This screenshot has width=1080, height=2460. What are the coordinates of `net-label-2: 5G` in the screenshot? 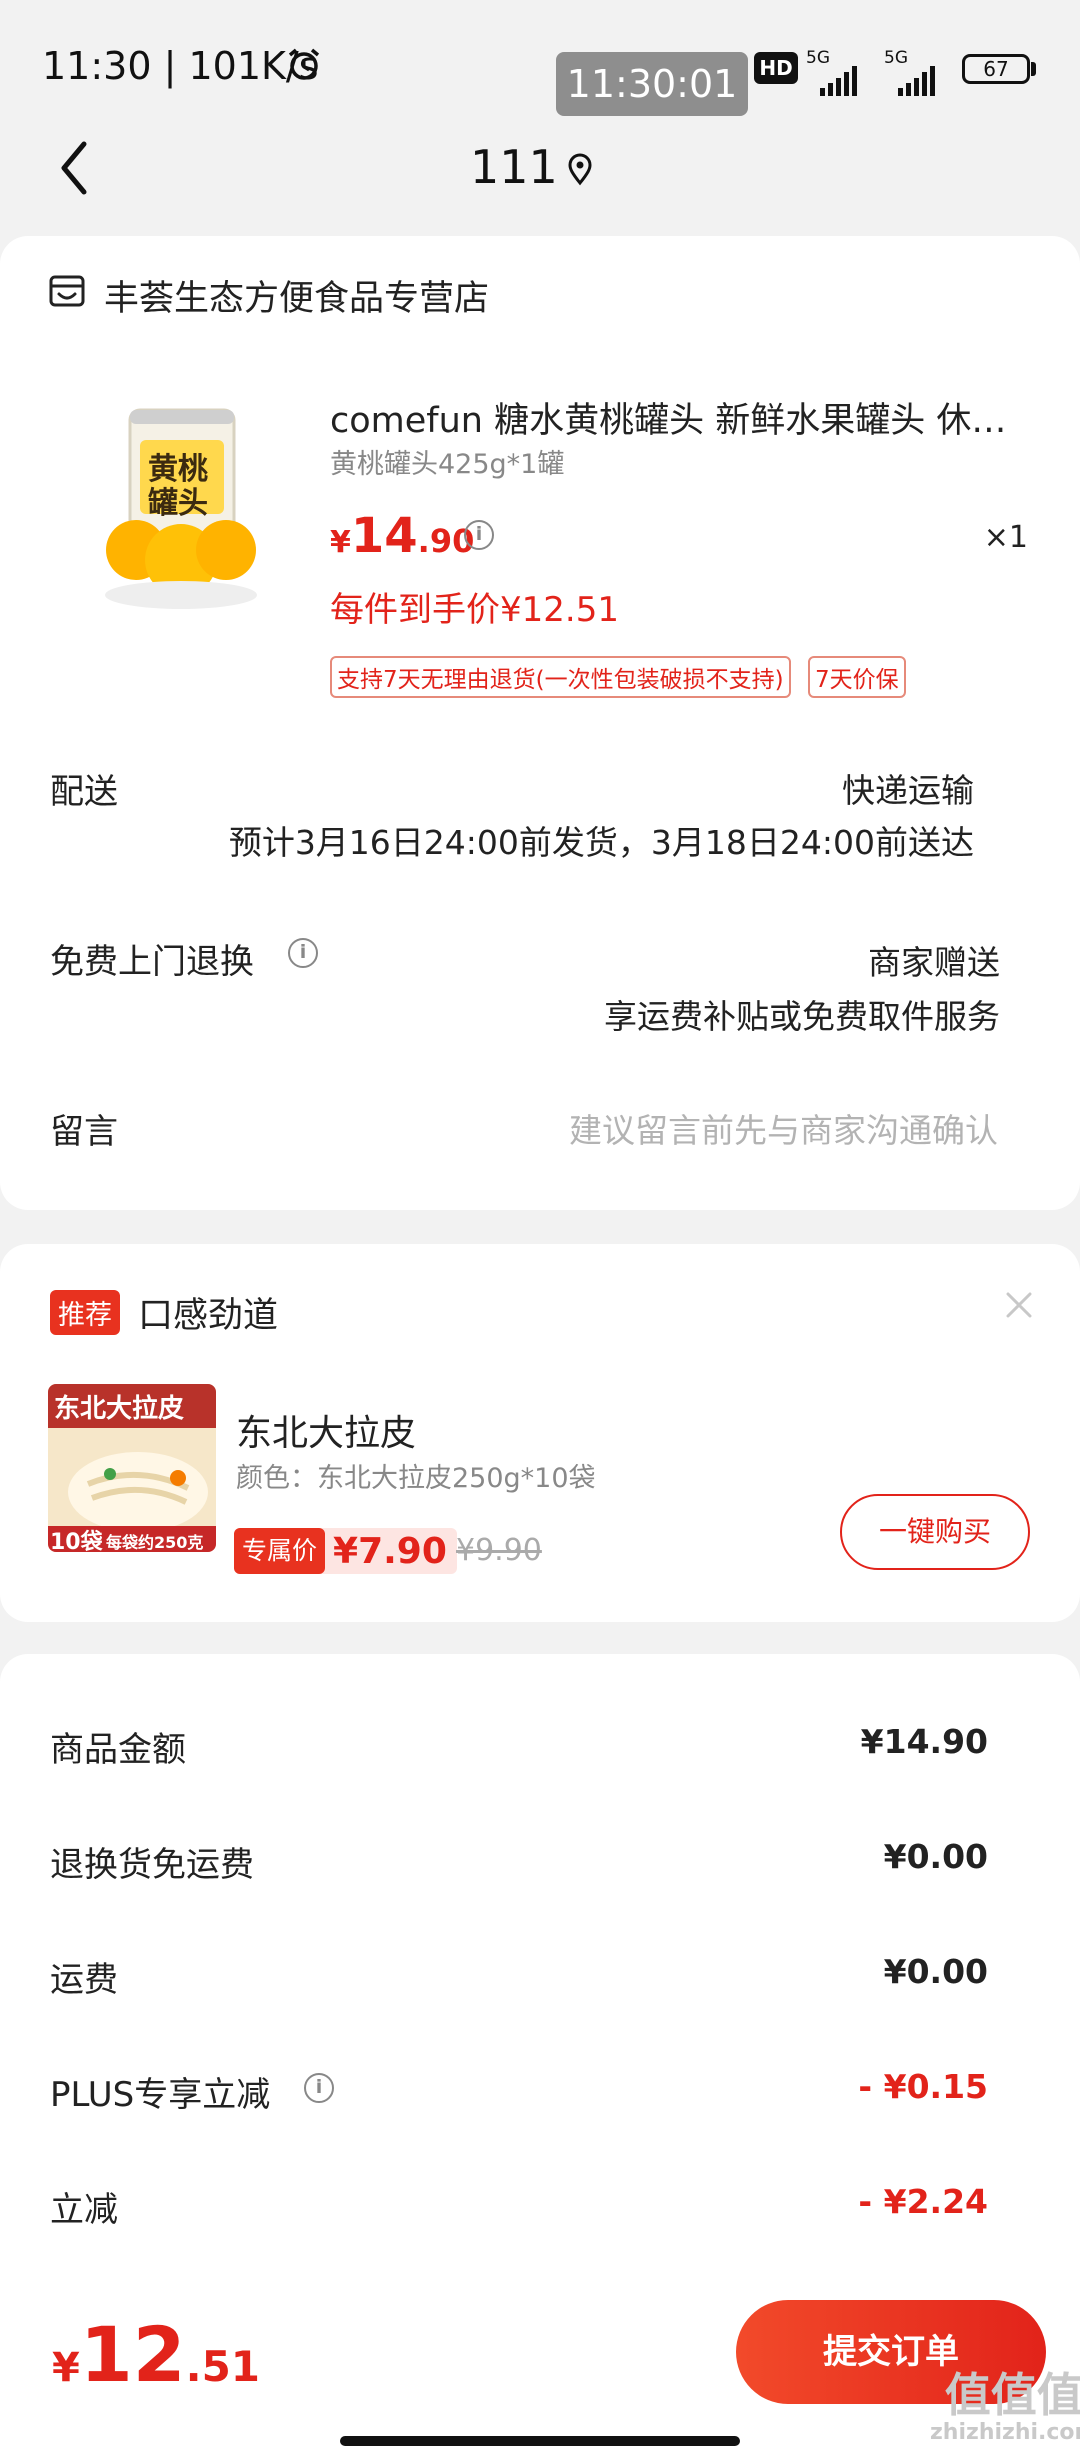 It's located at (896, 58).